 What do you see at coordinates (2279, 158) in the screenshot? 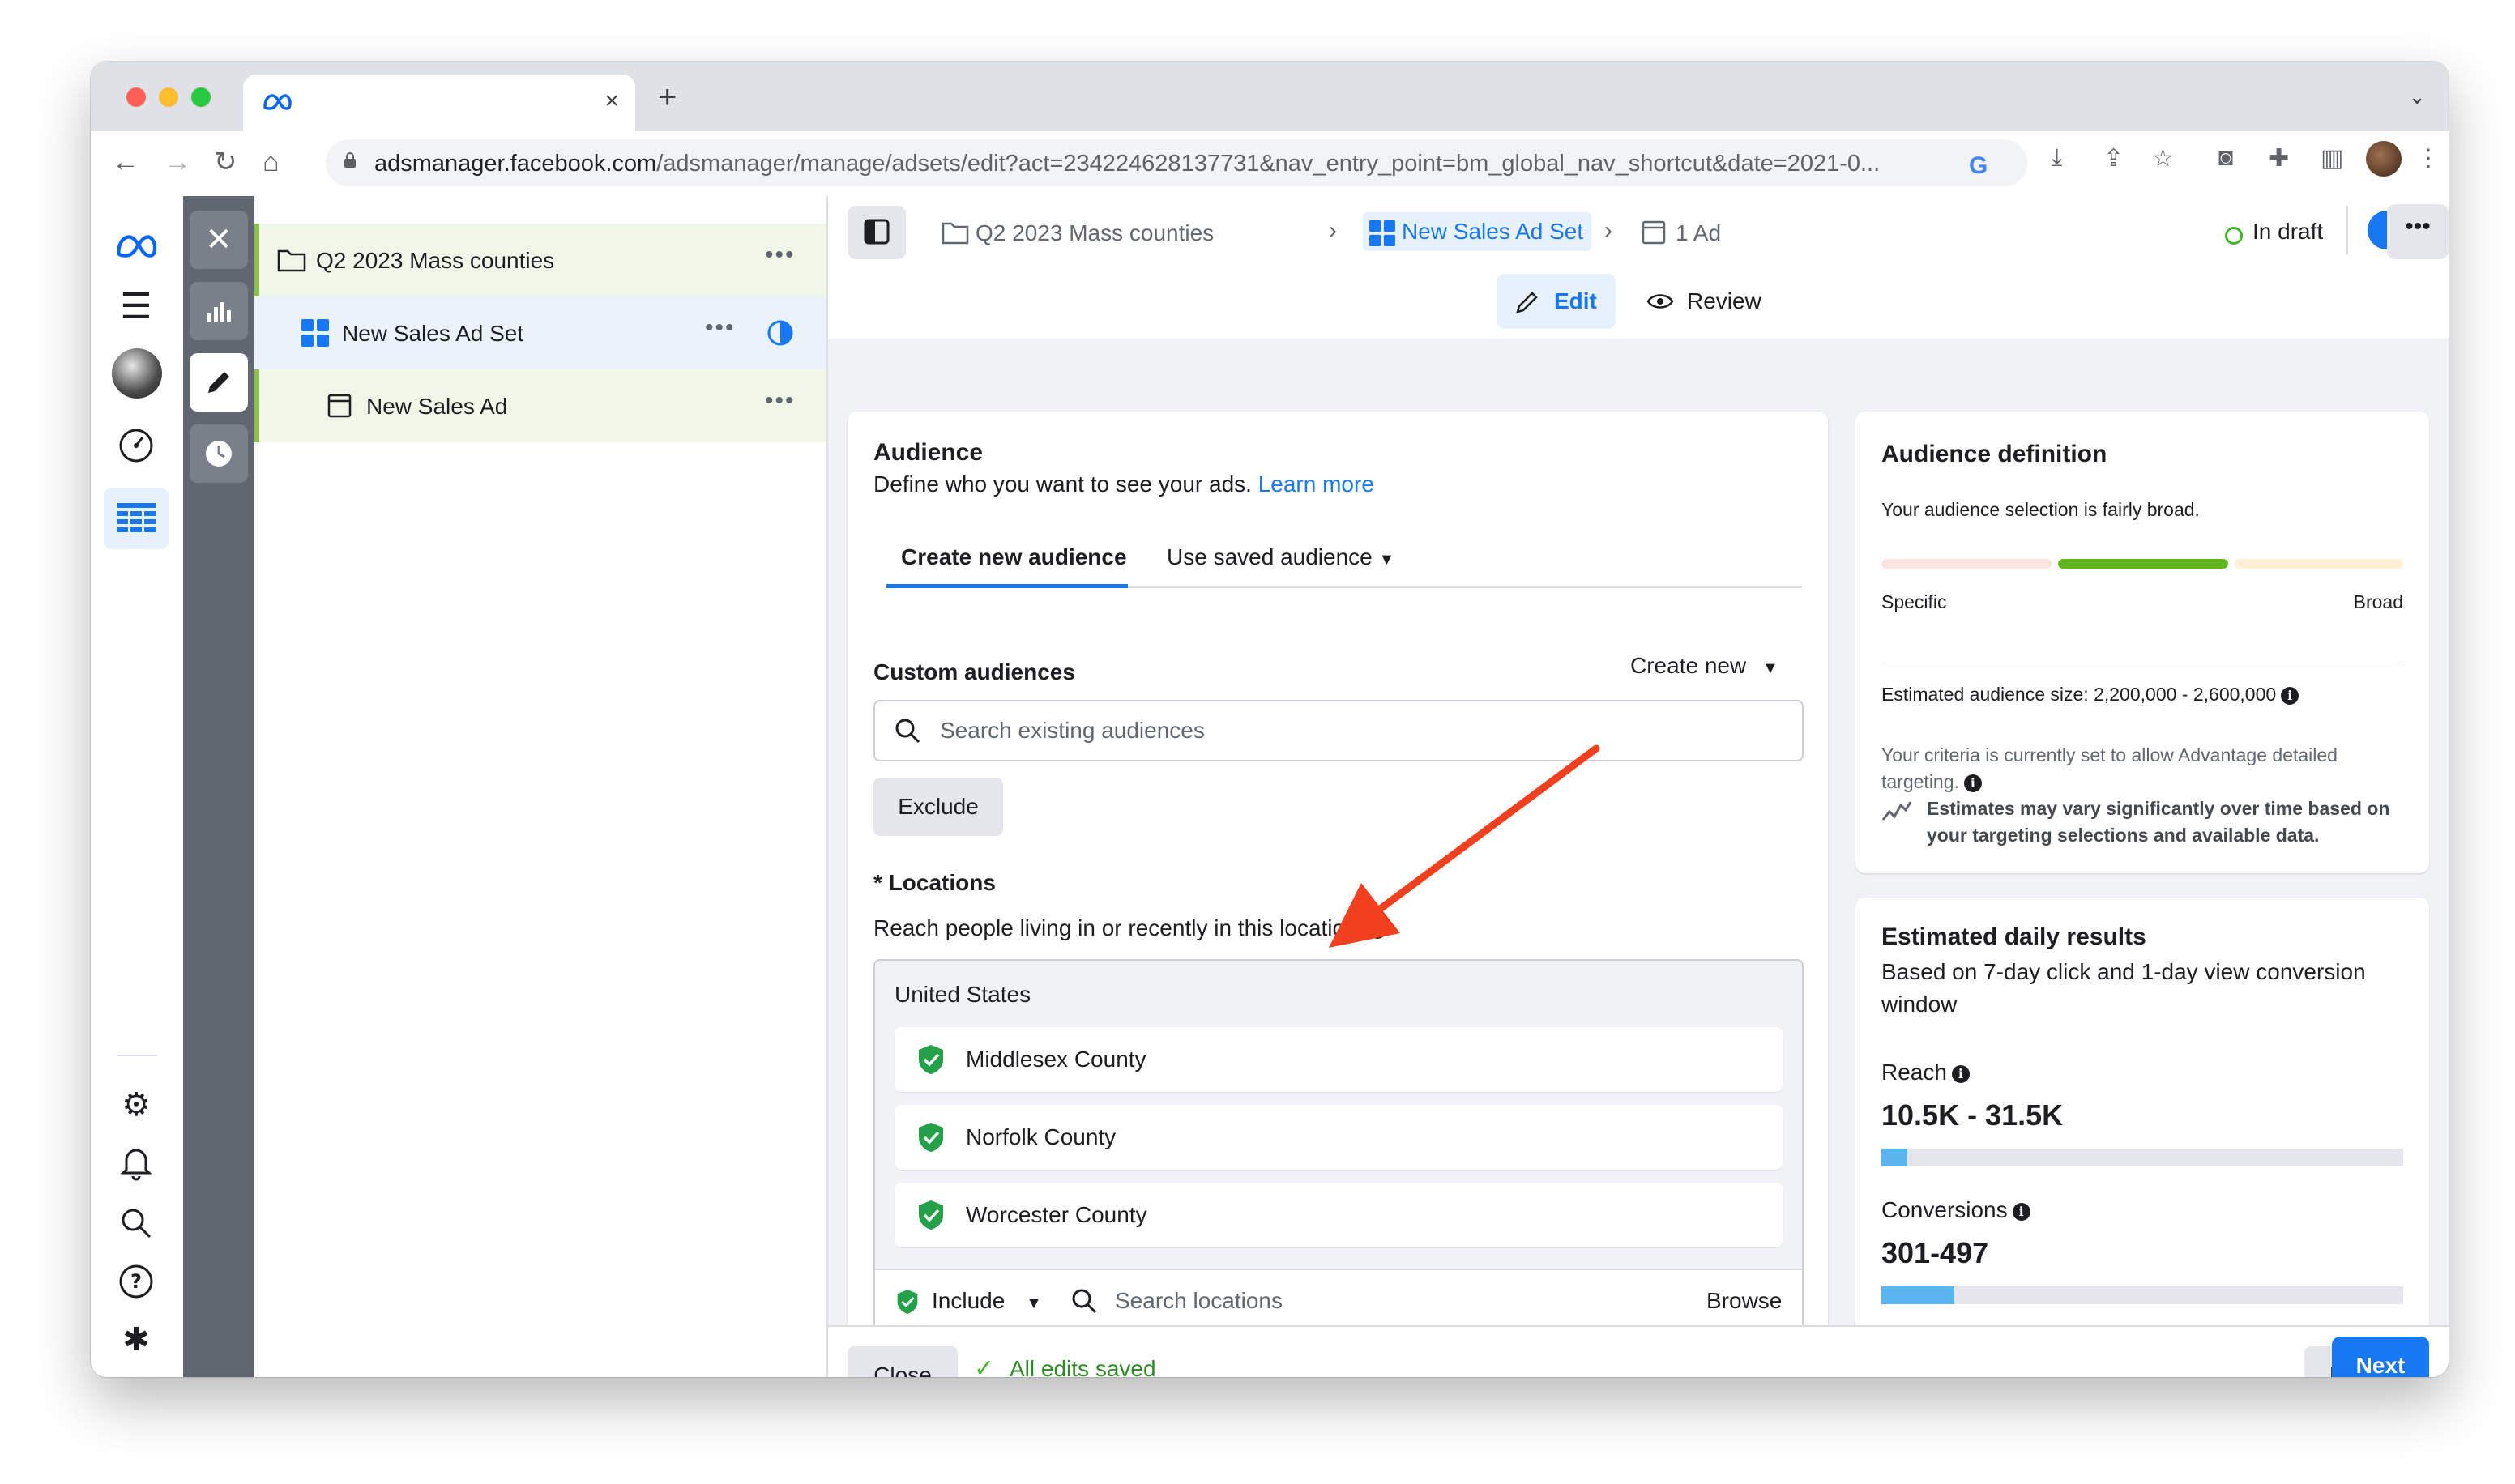
I see `extensions-puzzle-icon: ✚` at bounding box center [2279, 158].